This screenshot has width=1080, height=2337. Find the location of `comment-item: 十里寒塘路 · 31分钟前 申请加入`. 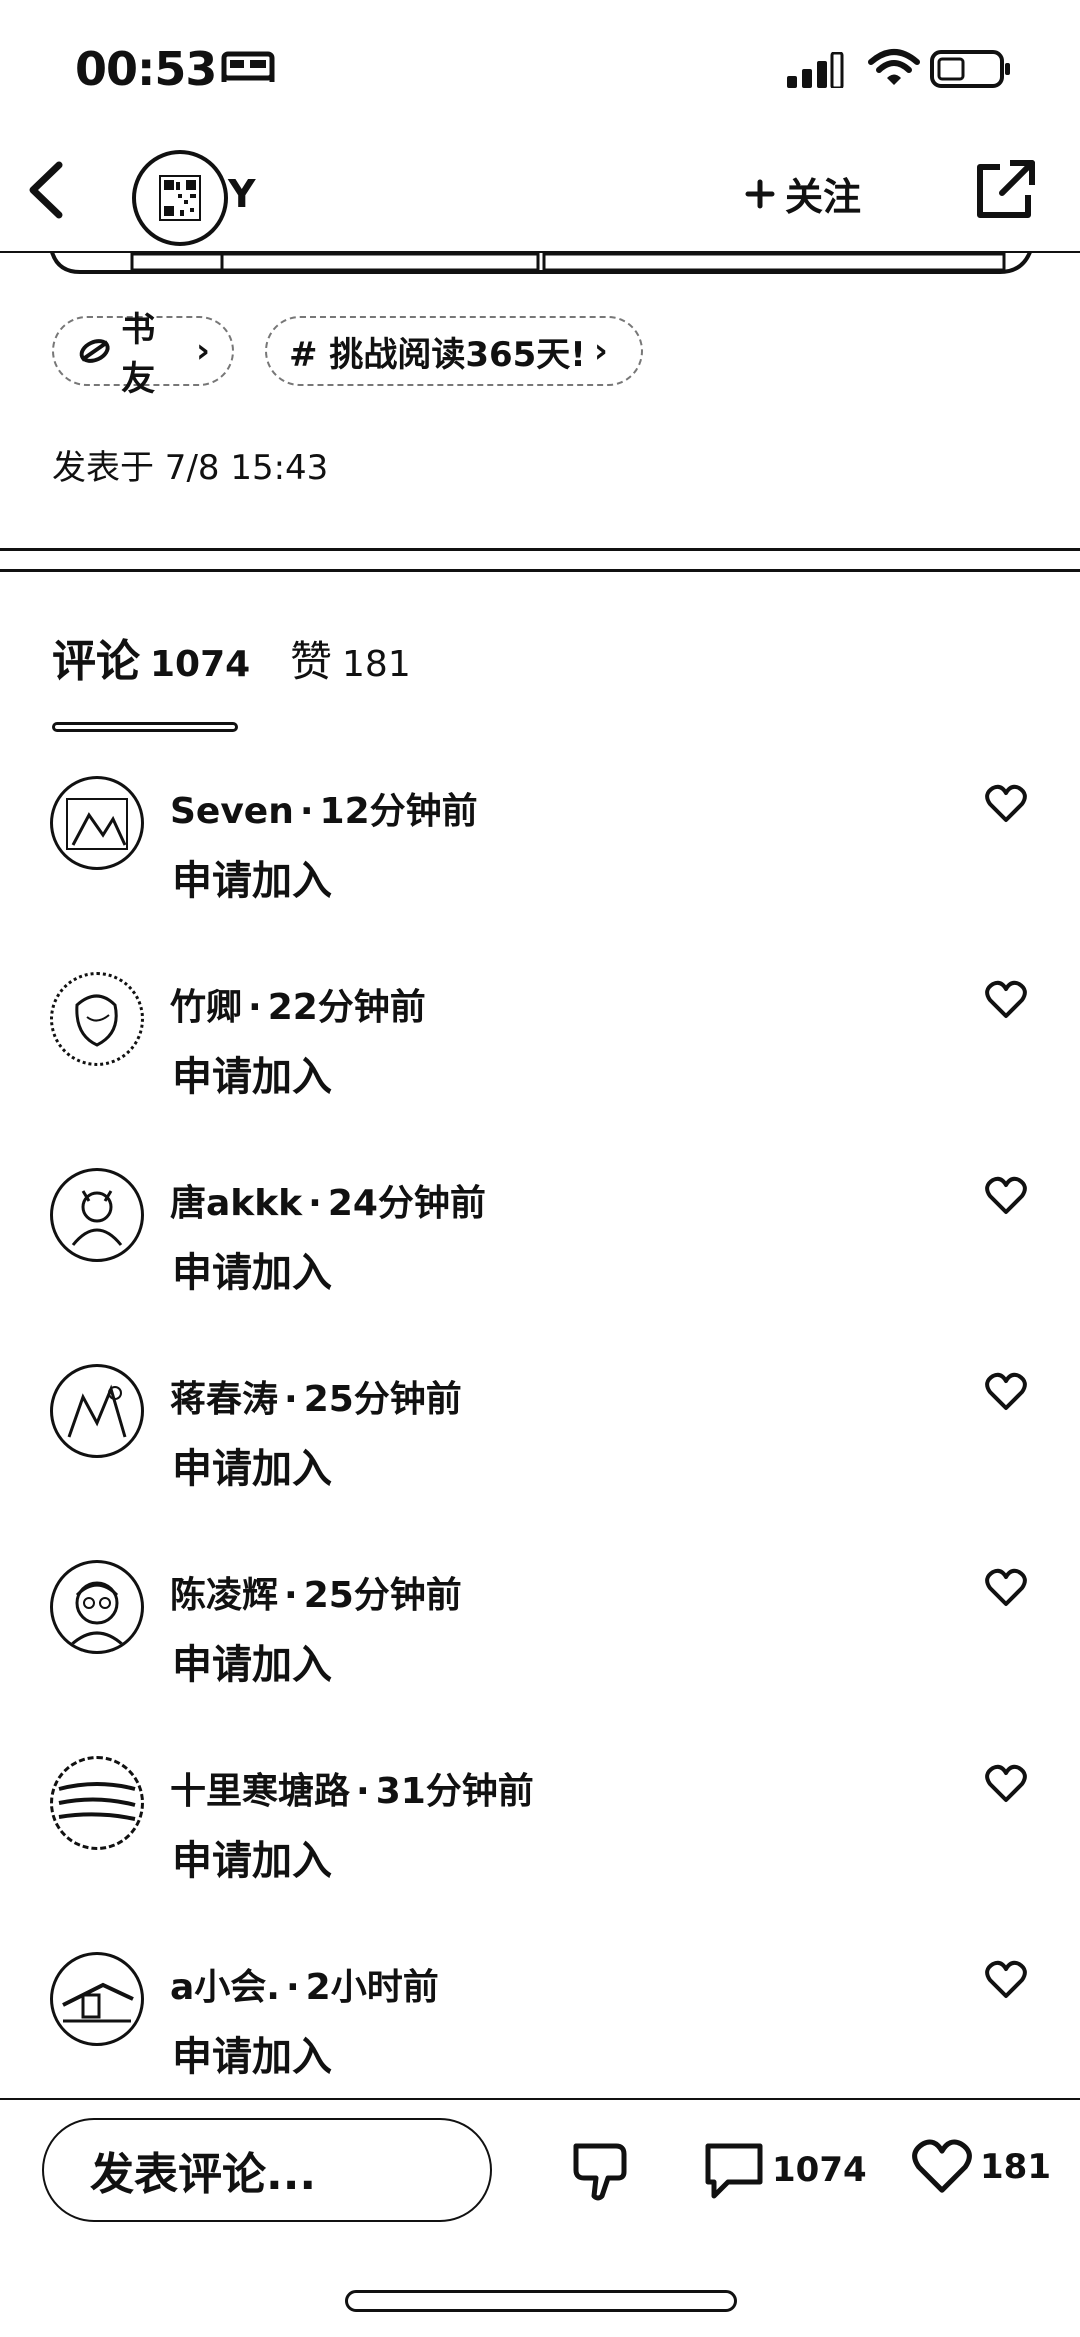

comment-item: 十里寒塘路 · 31分钟前 申请加入 is located at coordinates (540, 1846).